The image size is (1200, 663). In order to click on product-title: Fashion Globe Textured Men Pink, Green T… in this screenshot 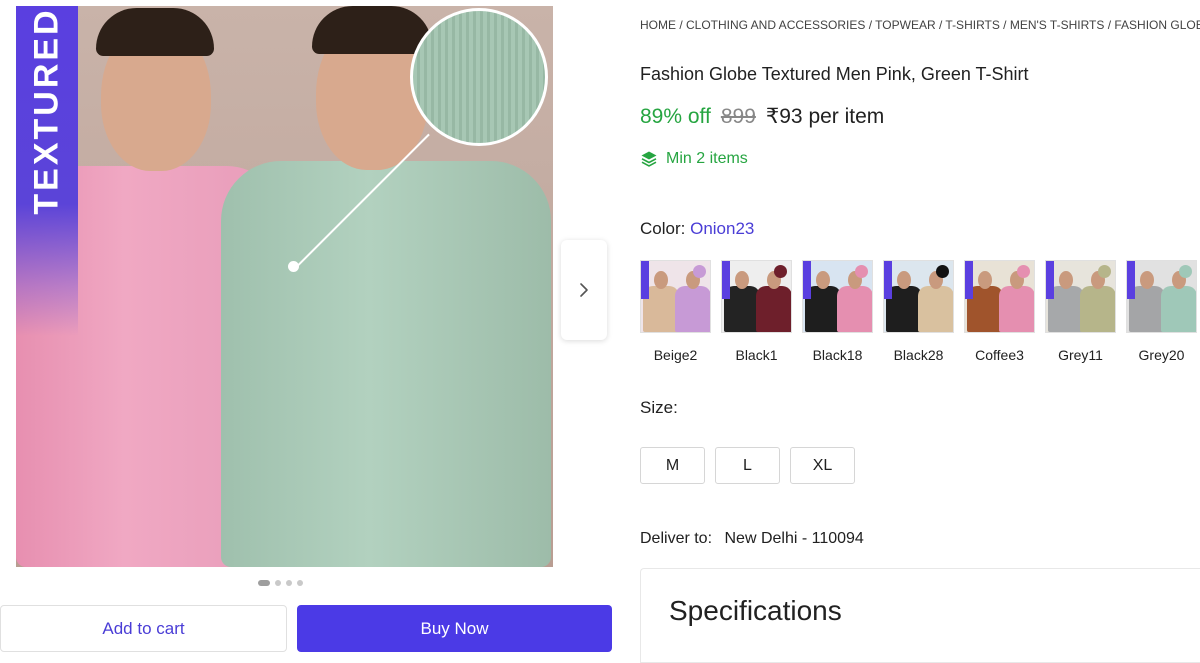, I will do `click(834, 74)`.